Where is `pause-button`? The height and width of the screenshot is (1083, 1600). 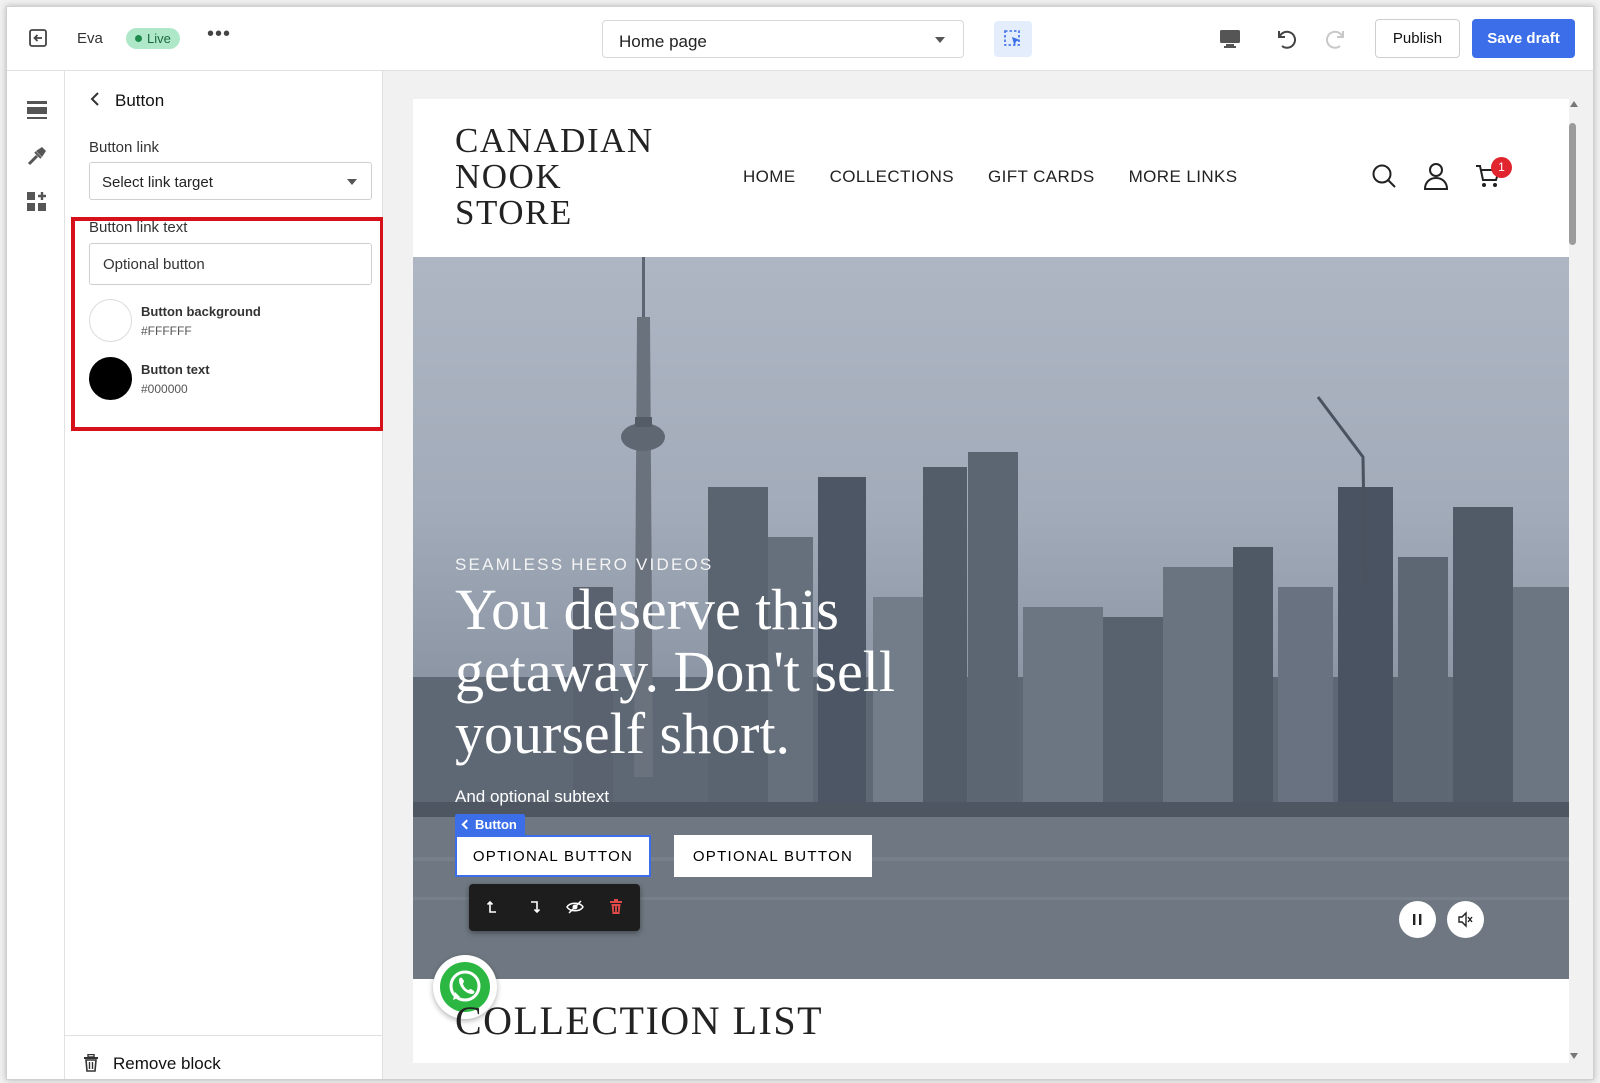 pause-button is located at coordinates (1417, 919).